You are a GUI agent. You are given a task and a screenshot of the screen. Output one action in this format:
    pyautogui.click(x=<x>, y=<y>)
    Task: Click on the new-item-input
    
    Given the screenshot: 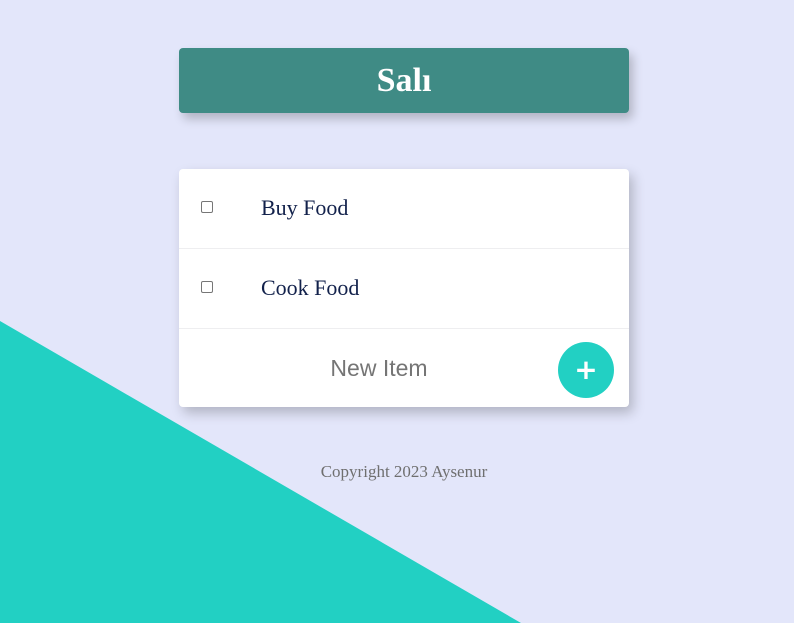 What is the action you would take?
    pyautogui.click(x=379, y=368)
    